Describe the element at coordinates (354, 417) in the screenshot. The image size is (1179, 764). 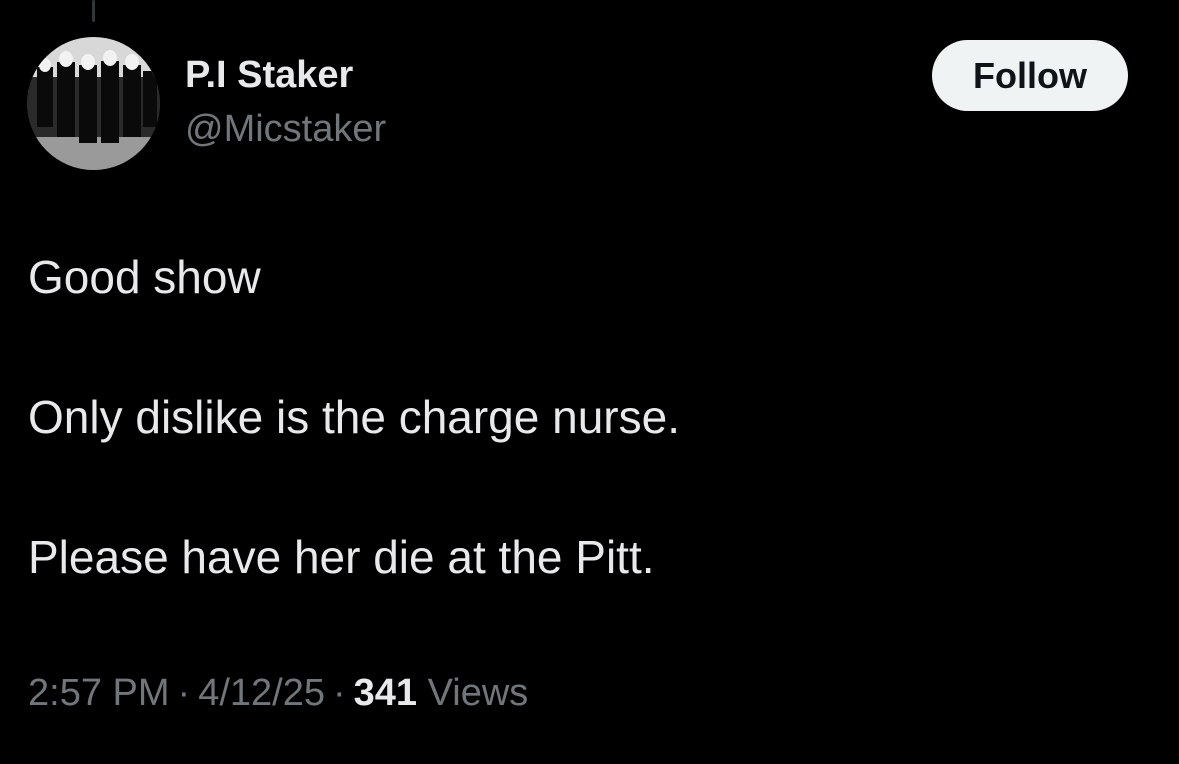
I see `tweet-text-line: Only dislike is the charge nurse.` at that location.